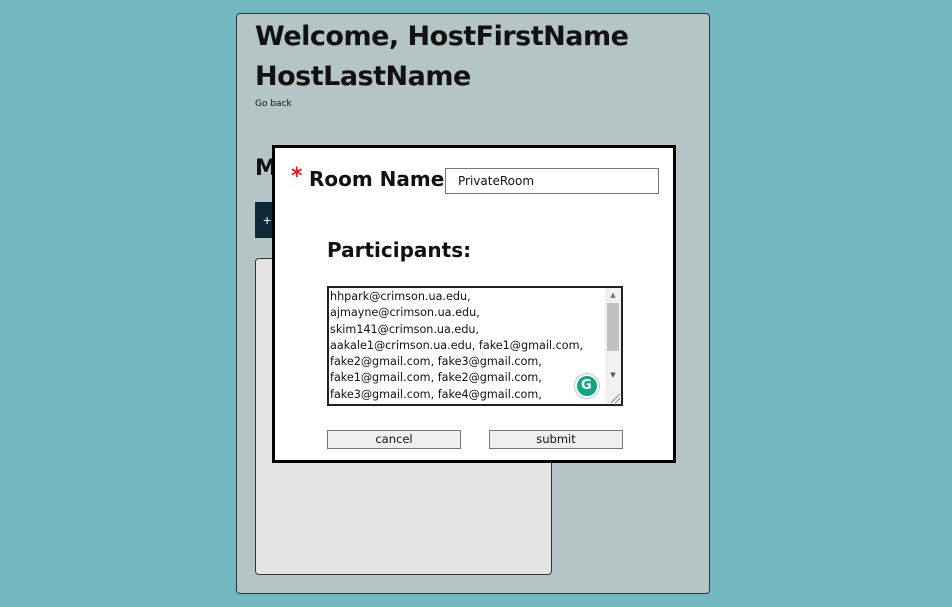  I want to click on scroll-up-arrow-icon: ▲, so click(613, 295).